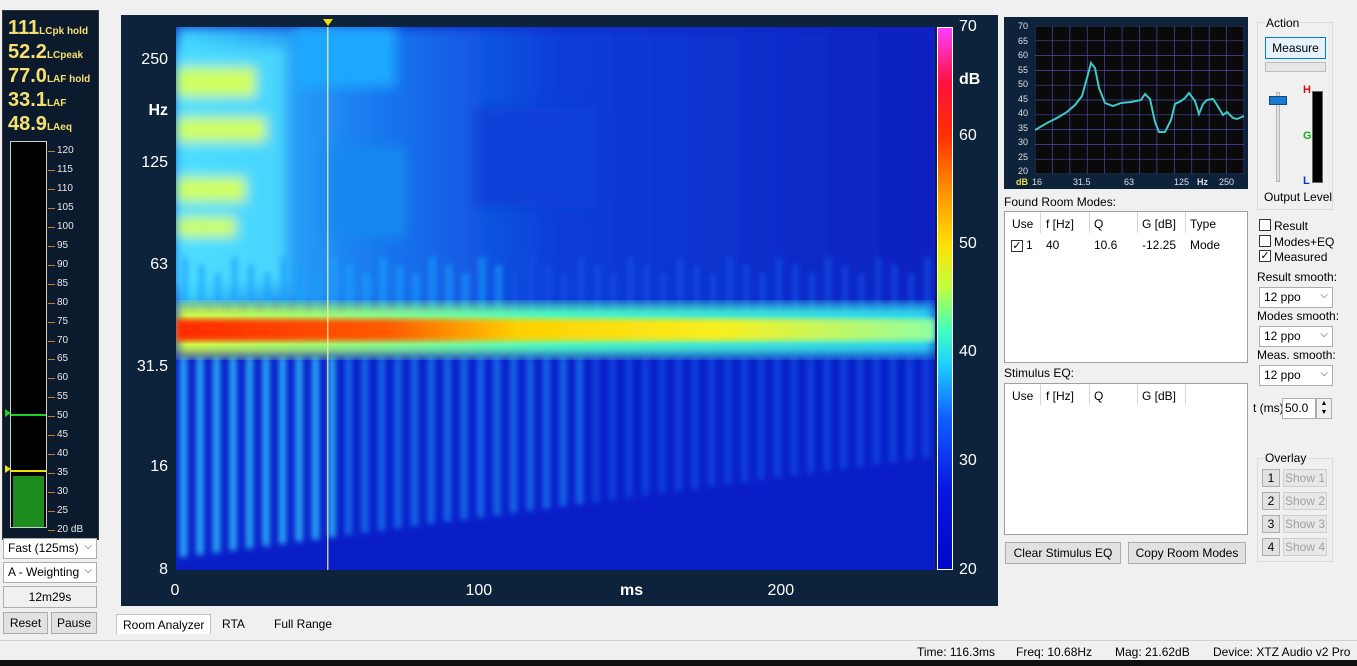 This screenshot has width=1357, height=666. Describe the element at coordinates (1305, 478) in the screenshot. I see `overlay-show-1-button: Show 1` at that location.